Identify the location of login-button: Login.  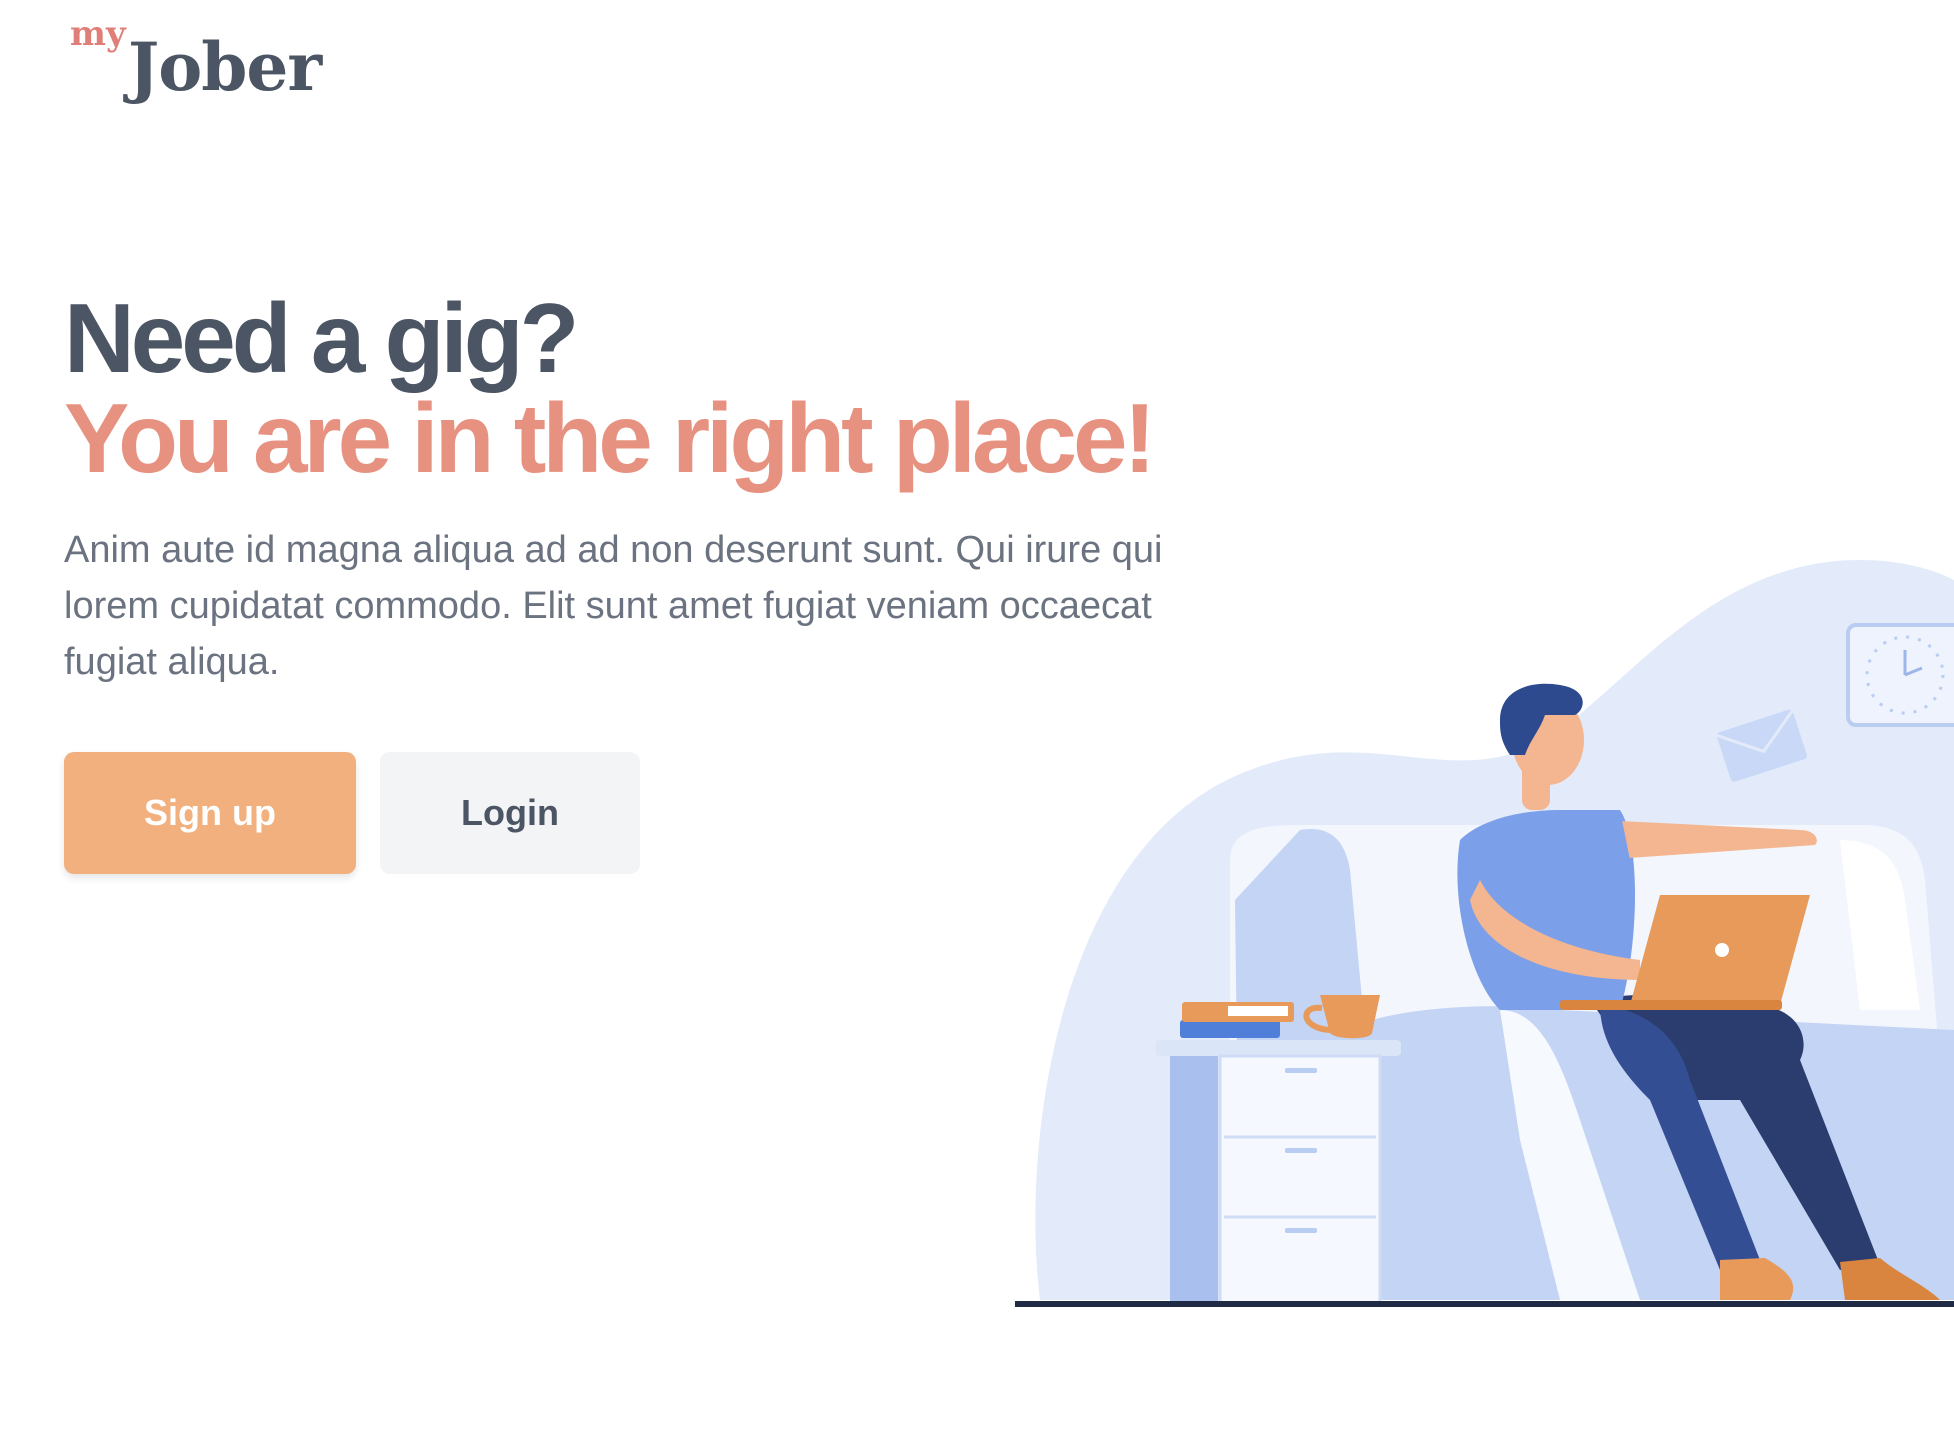
(510, 813).